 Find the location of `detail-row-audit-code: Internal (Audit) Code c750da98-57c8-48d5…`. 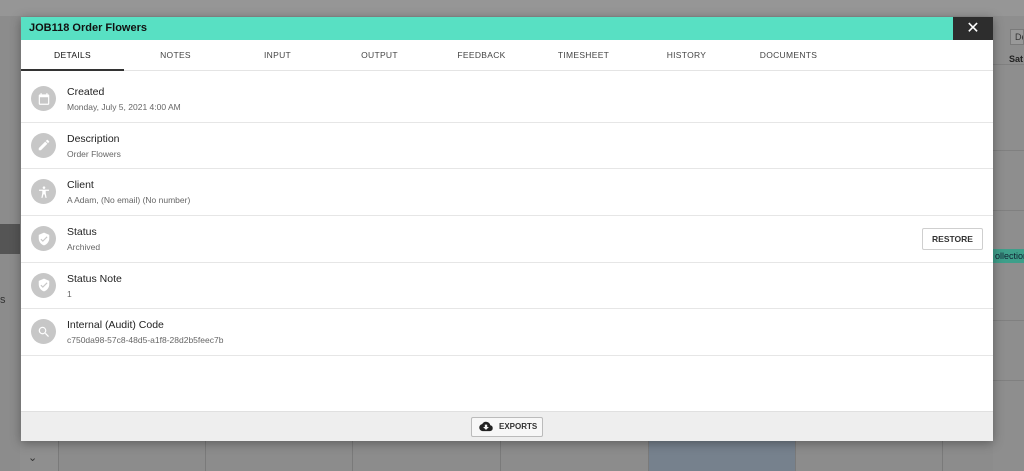

detail-row-audit-code: Internal (Audit) Code c750da98-57c8-48d5… is located at coordinates (507, 333).